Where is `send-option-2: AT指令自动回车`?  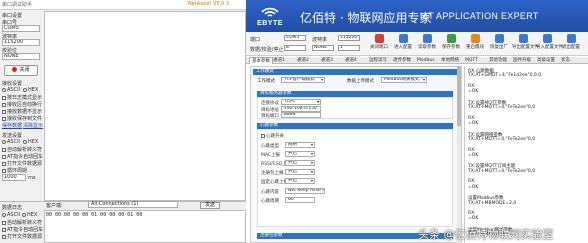
send-option-2: AT指令自动回车 is located at coordinates (22, 156).